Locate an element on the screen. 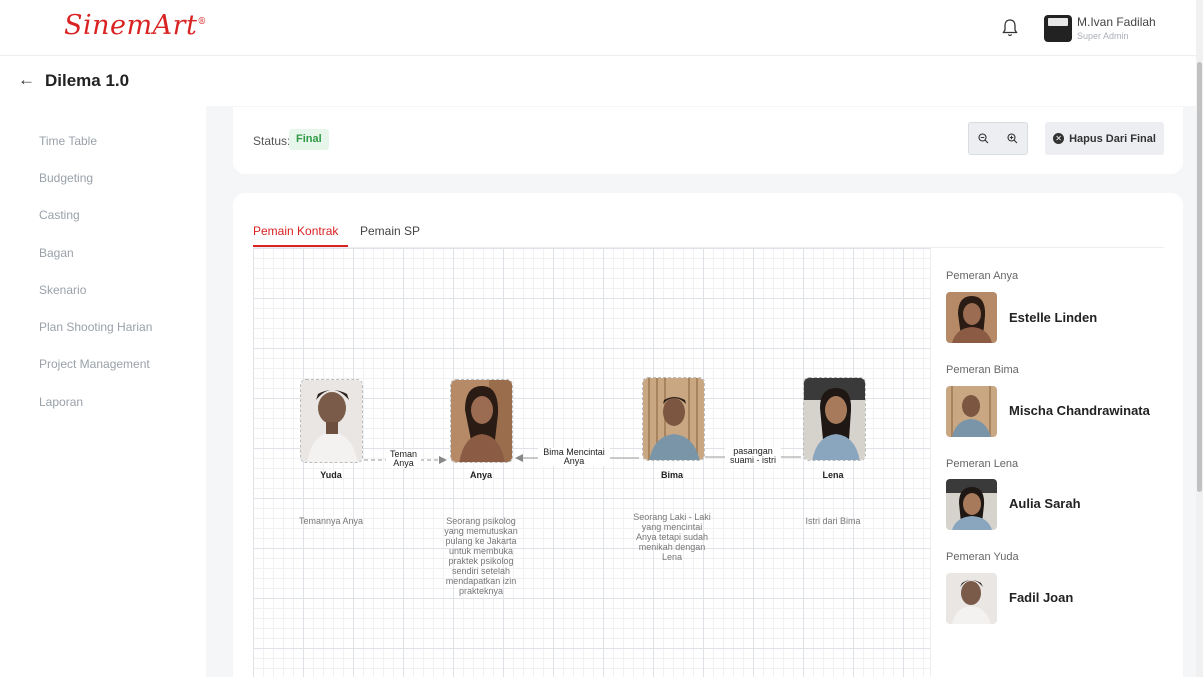 Image resolution: width=1203 pixels, height=677 pixels. hapus-dari-final-label: Hapus Dari Final is located at coordinates (1112, 138).